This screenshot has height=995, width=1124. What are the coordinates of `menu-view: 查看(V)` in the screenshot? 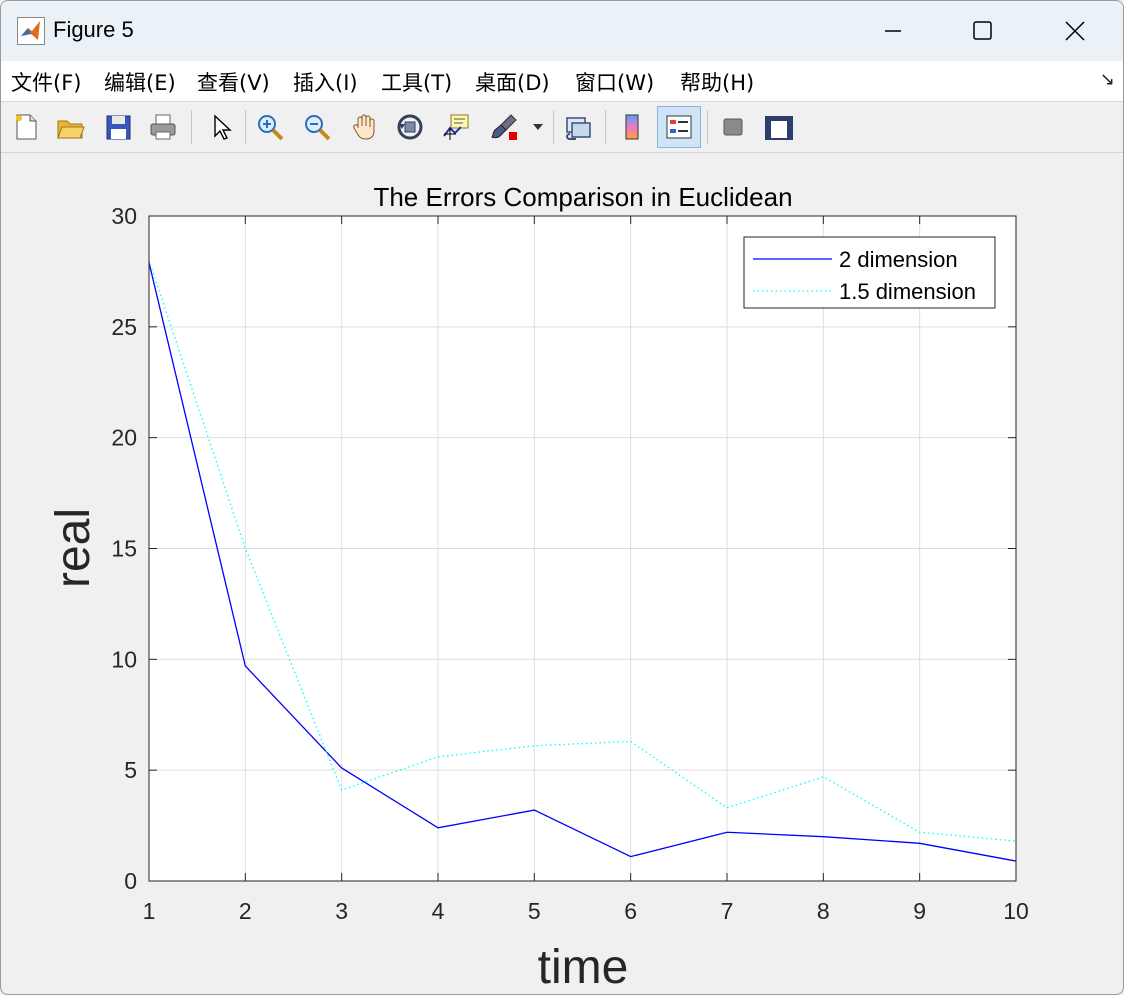 It's located at (233, 82).